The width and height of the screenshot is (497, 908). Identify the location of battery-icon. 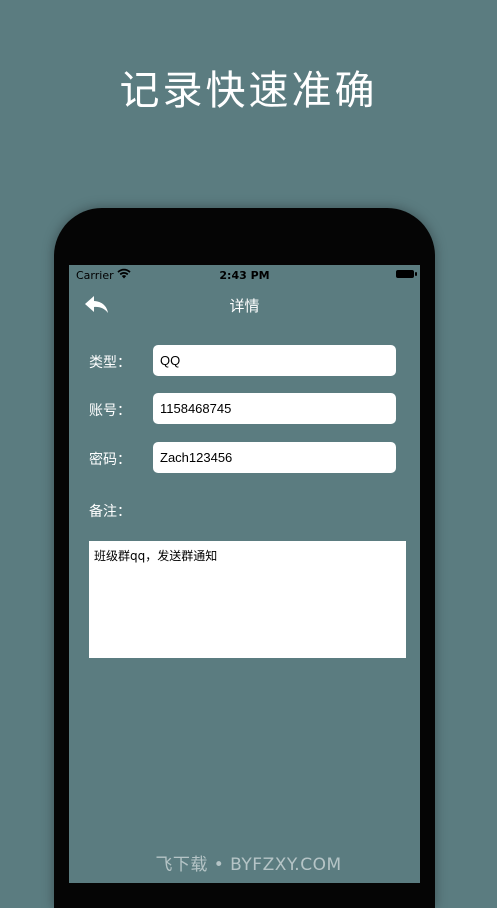
(406, 274).